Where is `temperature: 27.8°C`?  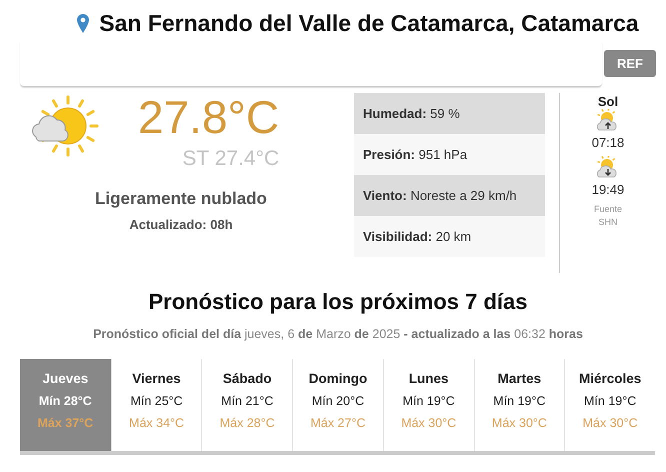
temperature: 27.8°C is located at coordinates (209, 117).